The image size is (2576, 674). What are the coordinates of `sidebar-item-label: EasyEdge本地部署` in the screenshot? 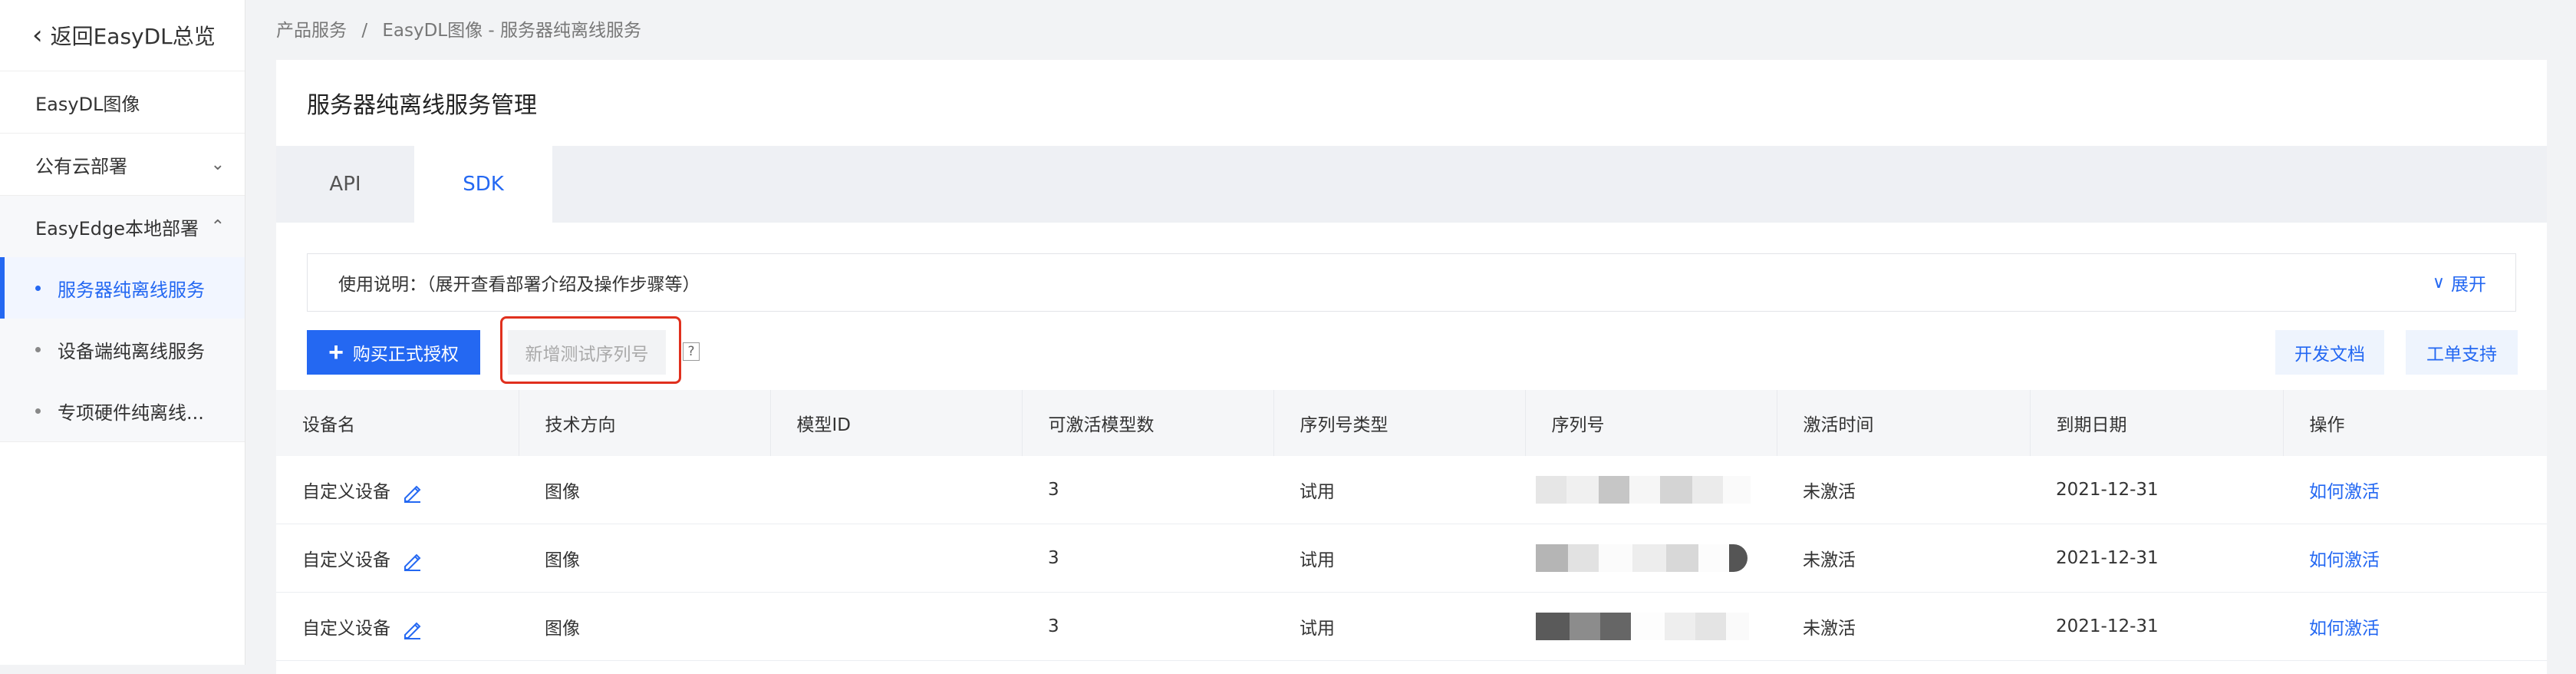 It's located at (117, 229).